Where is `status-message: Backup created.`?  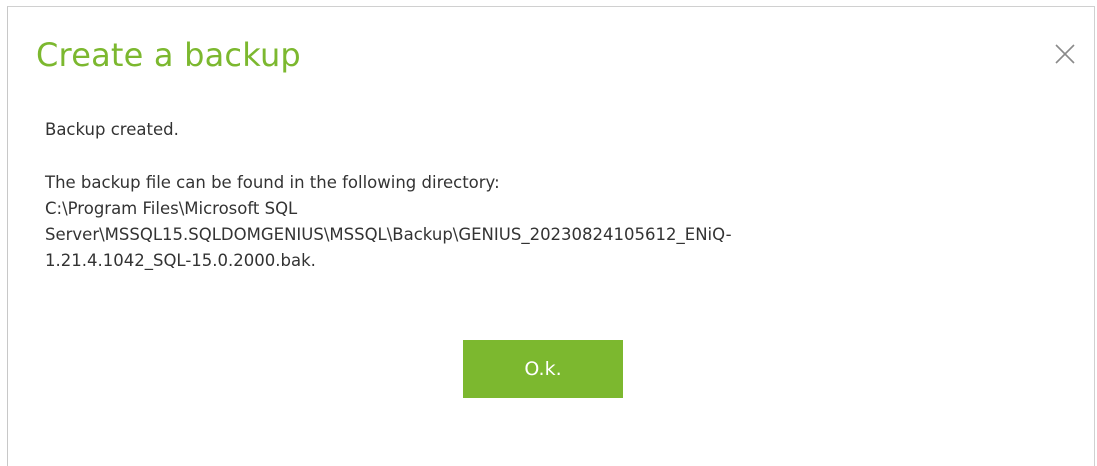 status-message: Backup created. is located at coordinates (112, 129).